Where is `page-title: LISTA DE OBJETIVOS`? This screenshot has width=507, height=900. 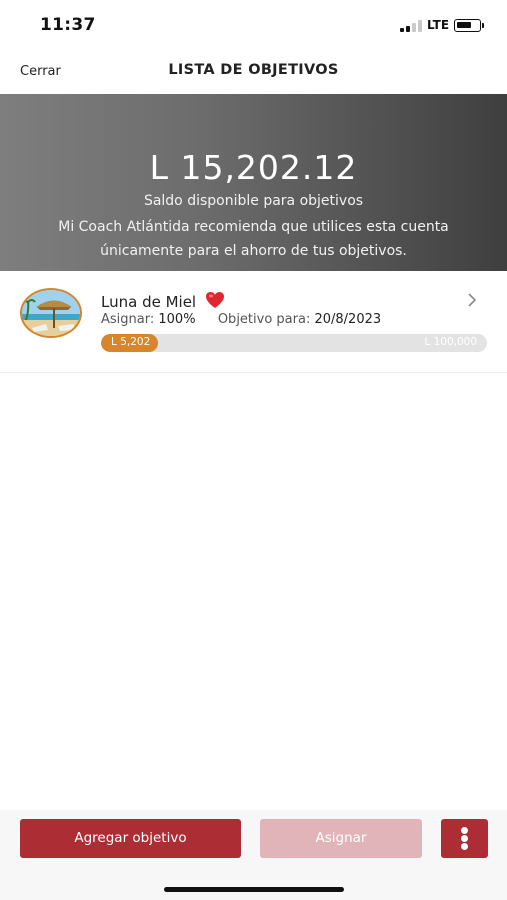 page-title: LISTA DE OBJETIVOS is located at coordinates (253, 70).